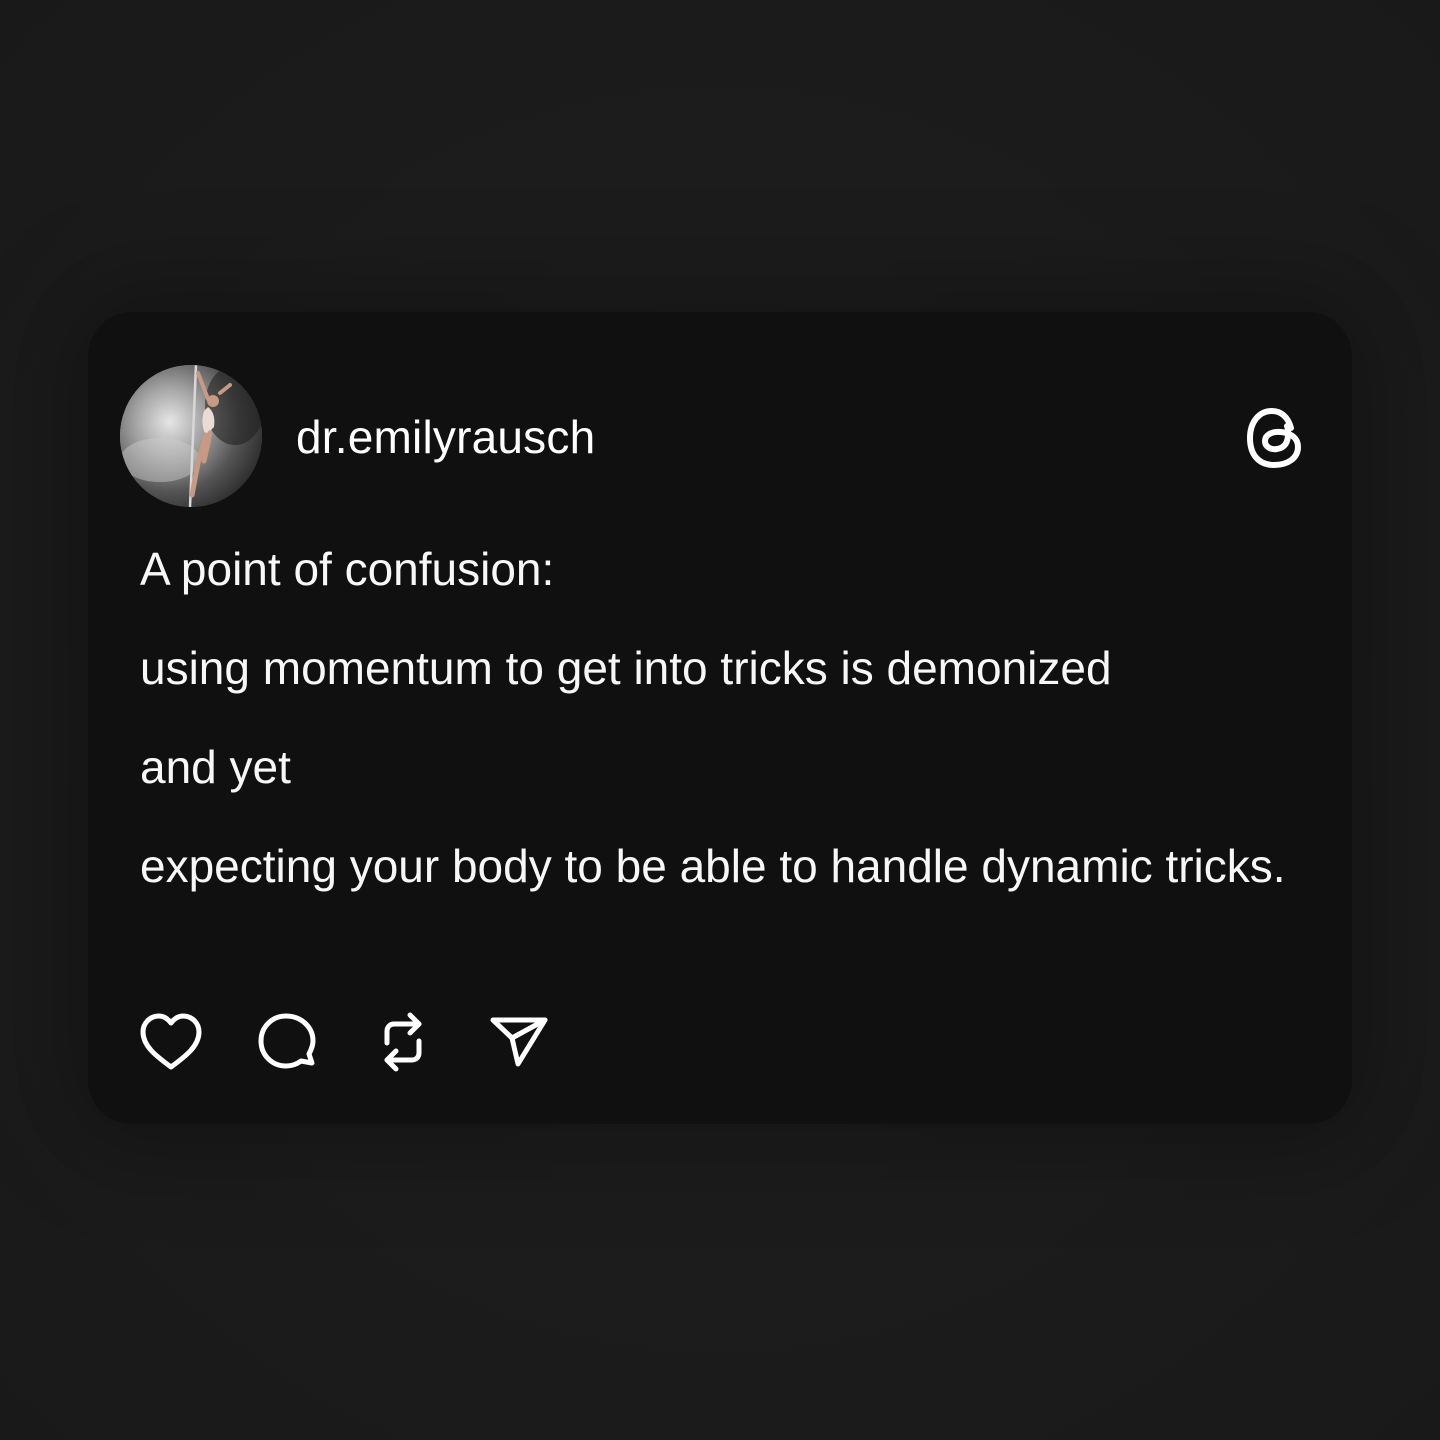 Image resolution: width=1440 pixels, height=1440 pixels. Describe the element at coordinates (287, 1042) in the screenshot. I see `comment-icon` at that location.